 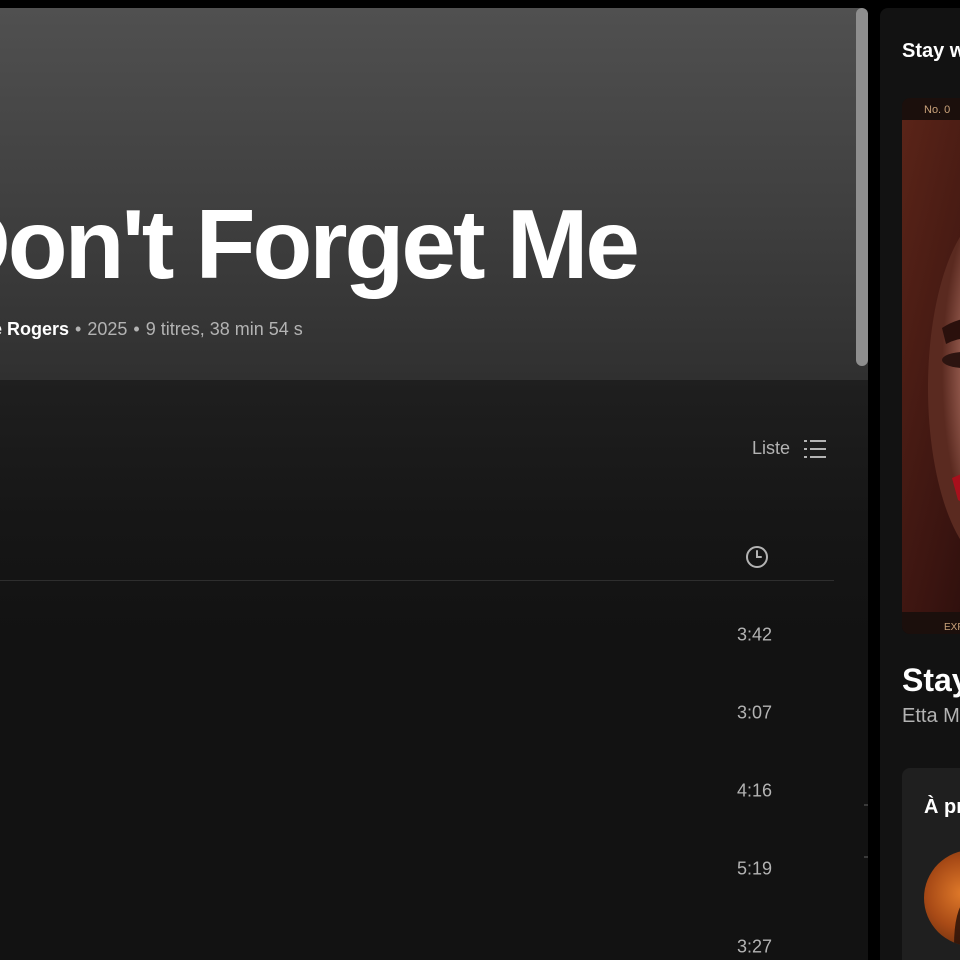 What do you see at coordinates (942, 807) in the screenshot?
I see `about-artist-title: À pr` at bounding box center [942, 807].